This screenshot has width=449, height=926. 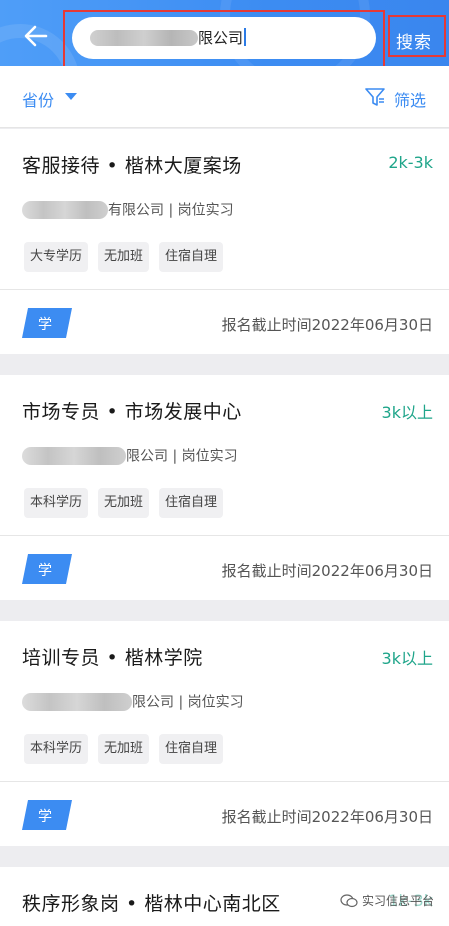 What do you see at coordinates (56, 257) in the screenshot?
I see `tag: 大专学历` at bounding box center [56, 257].